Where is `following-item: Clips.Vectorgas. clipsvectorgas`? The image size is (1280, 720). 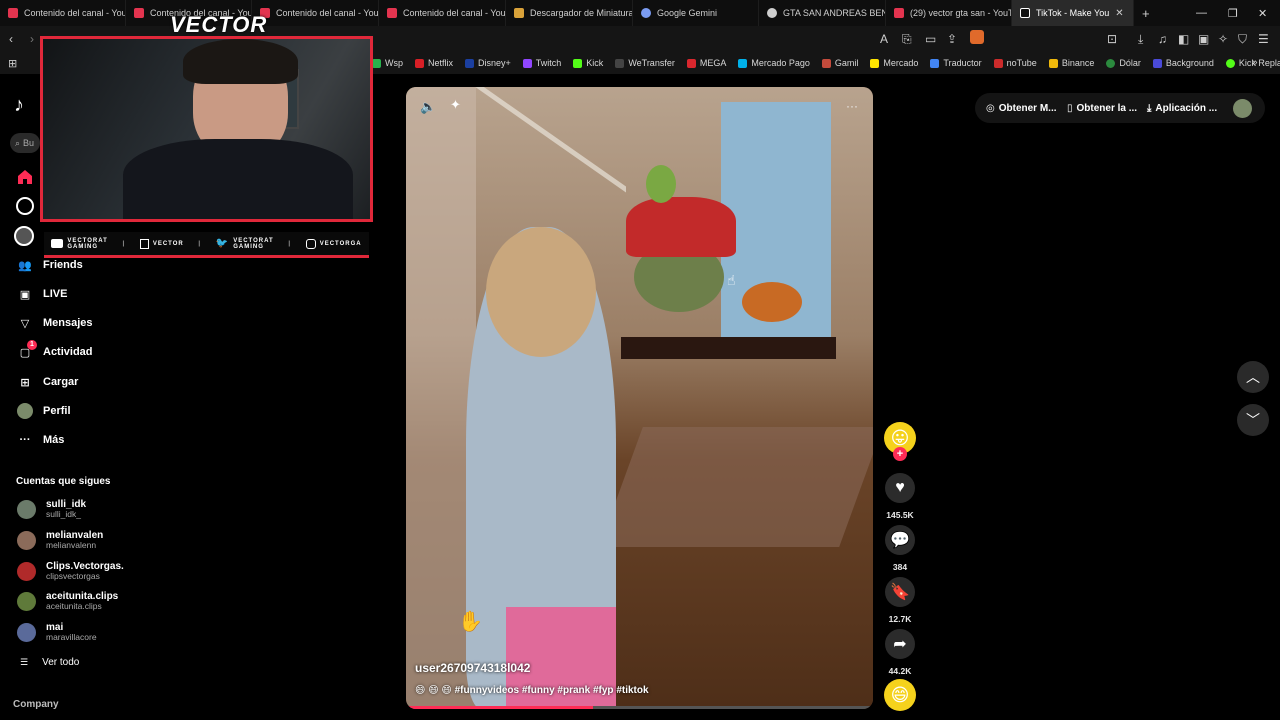 following-item: Clips.Vectorgas. clipsvectorgas is located at coordinates (70, 571).